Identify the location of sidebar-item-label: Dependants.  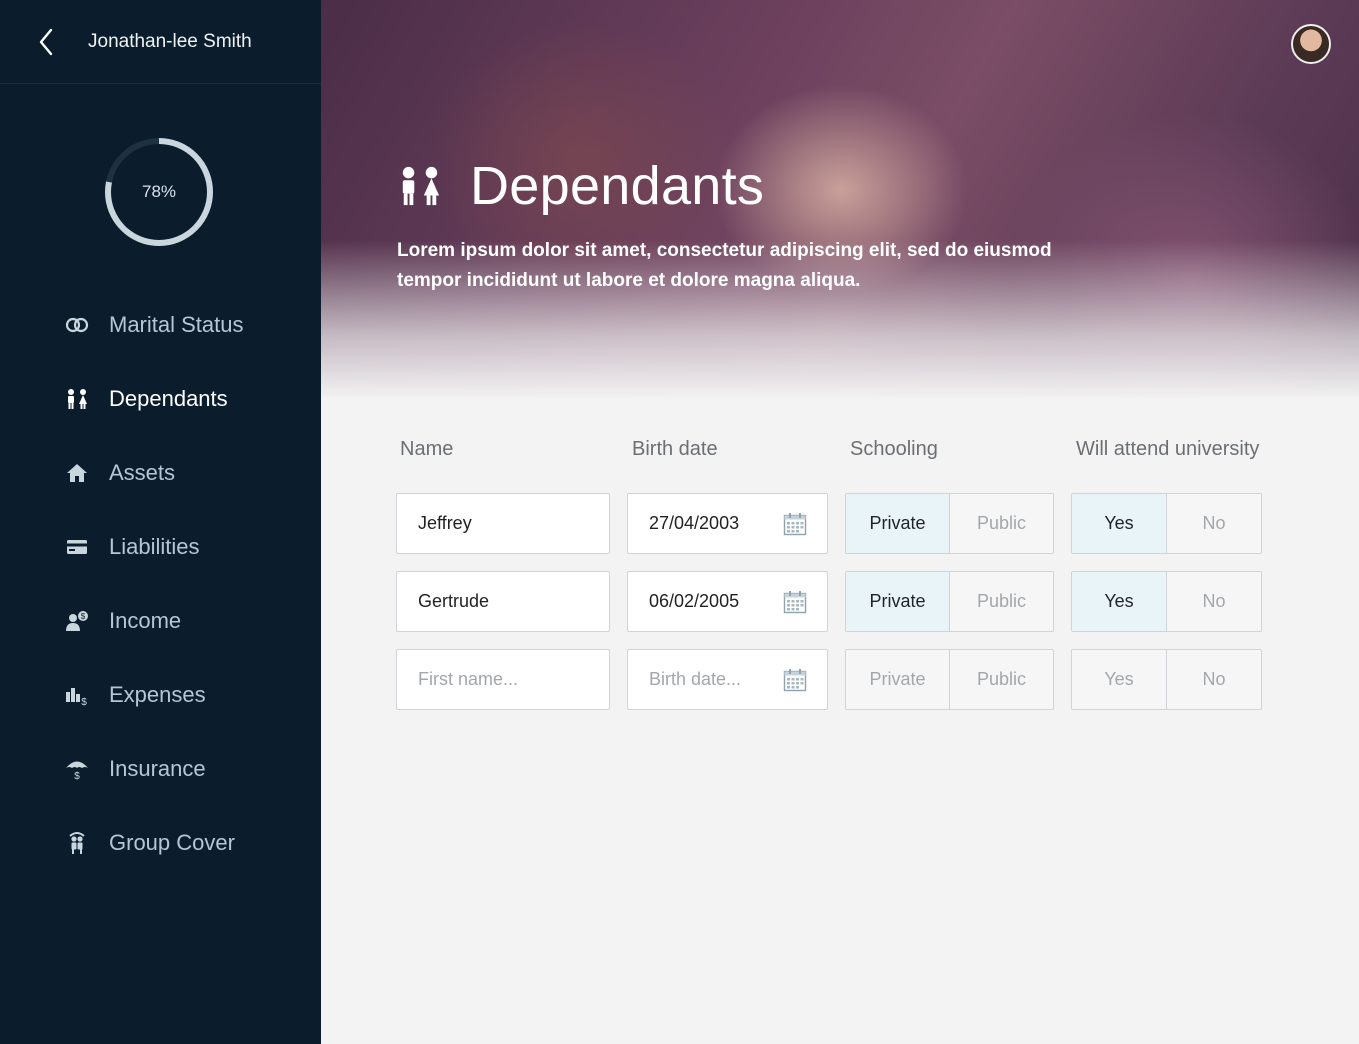
(168, 398).